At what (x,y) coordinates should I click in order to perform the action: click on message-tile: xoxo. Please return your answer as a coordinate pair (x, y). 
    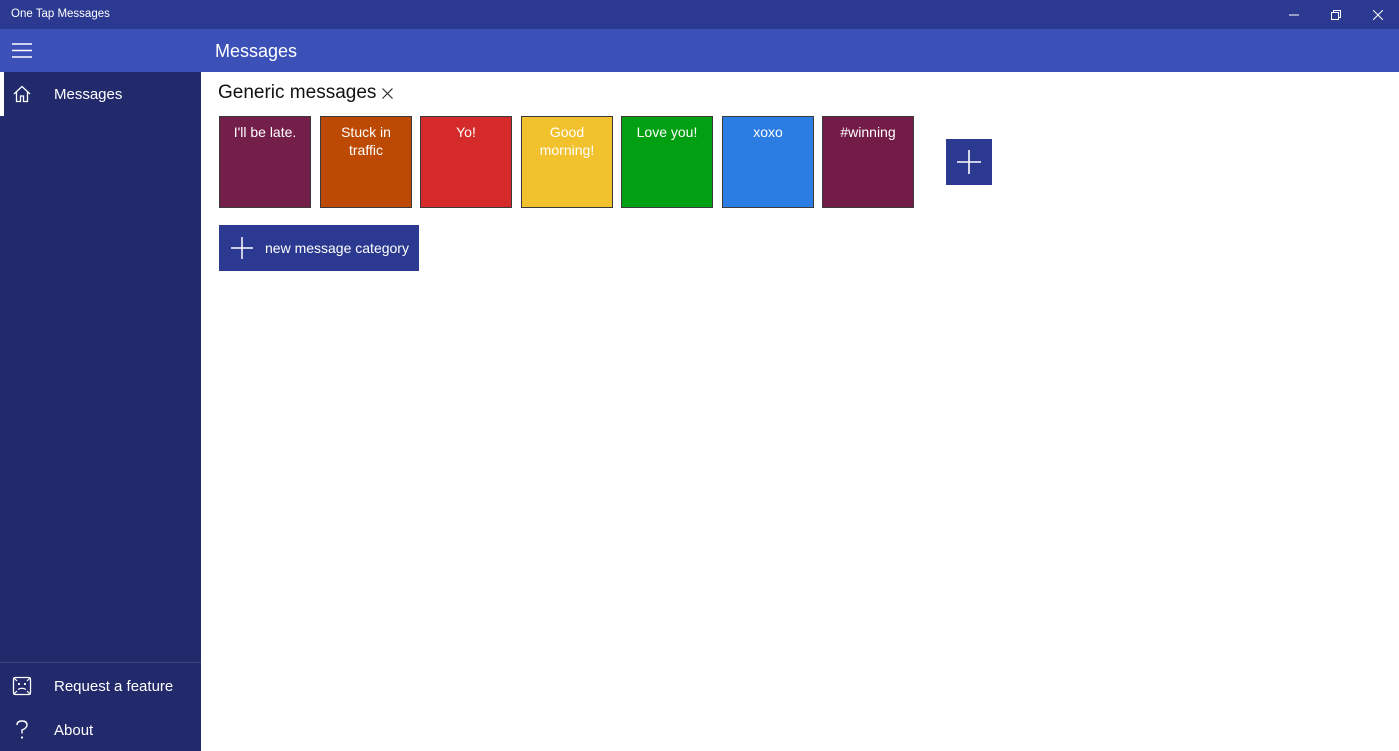
    Looking at the image, I should click on (768, 162).